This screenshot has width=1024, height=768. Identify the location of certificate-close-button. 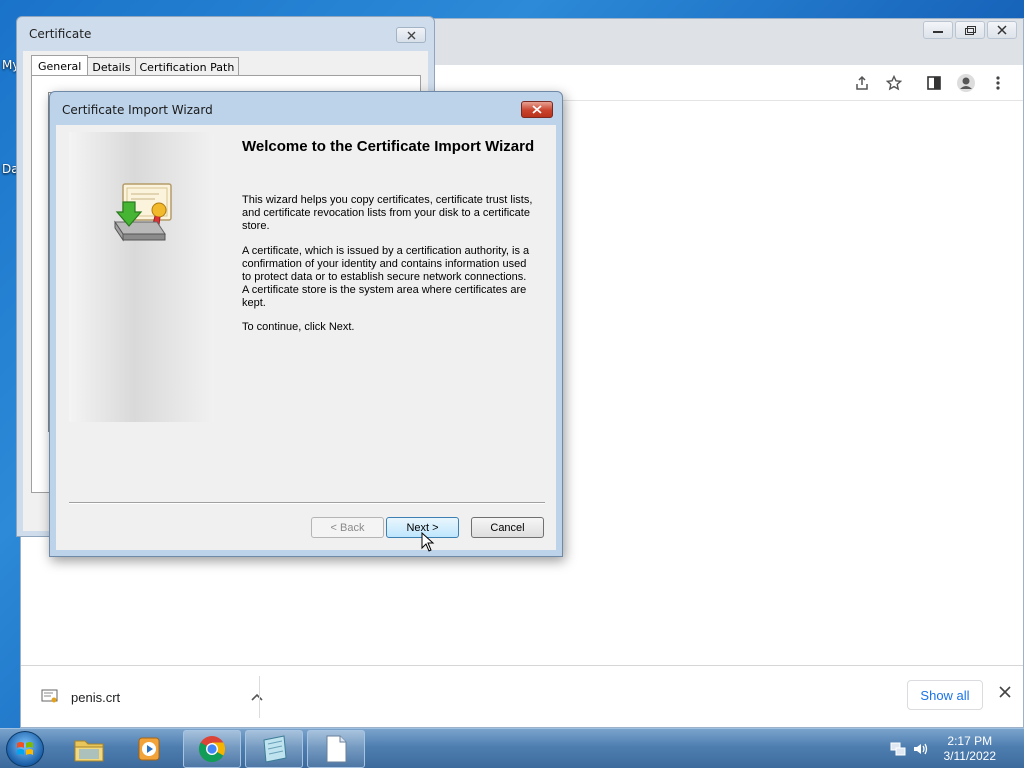
(411, 35).